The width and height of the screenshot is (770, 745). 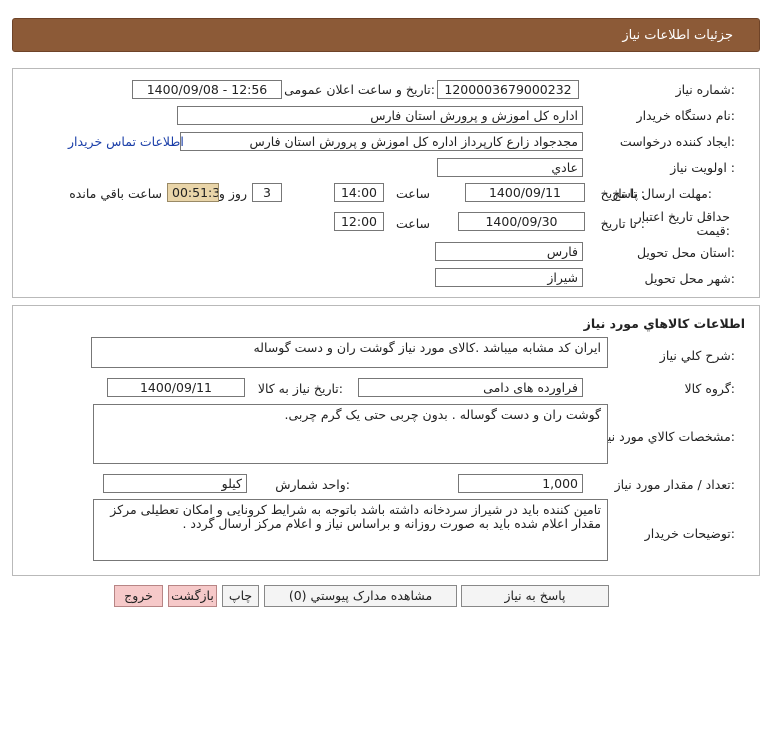 I want to click on need-date-label: تاریخ نیاز به کالا:, so click(x=300, y=388).